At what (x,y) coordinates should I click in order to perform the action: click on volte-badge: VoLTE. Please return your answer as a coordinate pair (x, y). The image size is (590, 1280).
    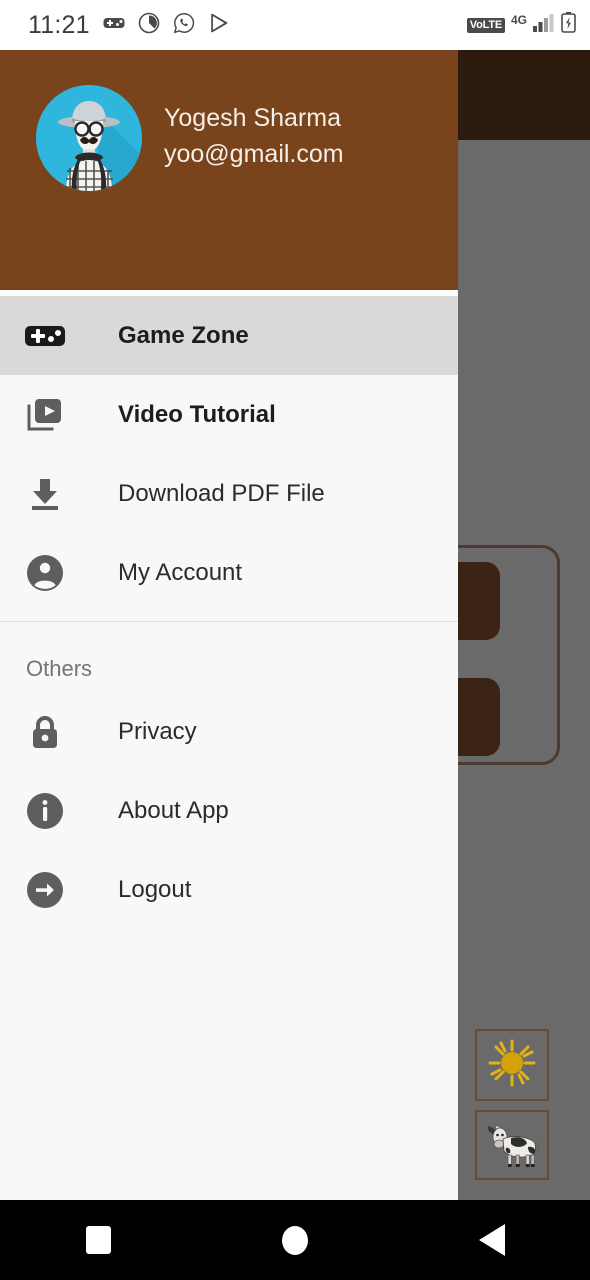
    Looking at the image, I should click on (485, 25).